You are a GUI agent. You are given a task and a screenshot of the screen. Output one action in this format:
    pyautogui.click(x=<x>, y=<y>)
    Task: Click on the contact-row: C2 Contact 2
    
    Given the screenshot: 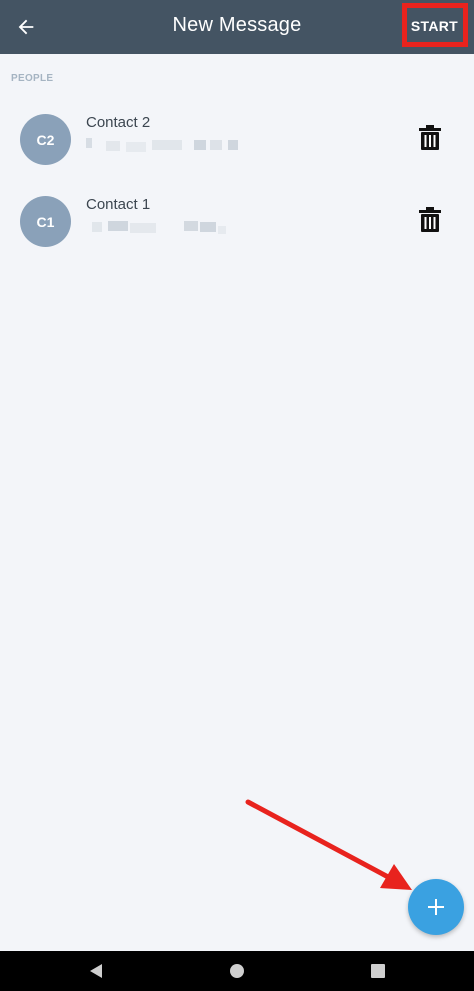 What is the action you would take?
    pyautogui.click(x=237, y=140)
    